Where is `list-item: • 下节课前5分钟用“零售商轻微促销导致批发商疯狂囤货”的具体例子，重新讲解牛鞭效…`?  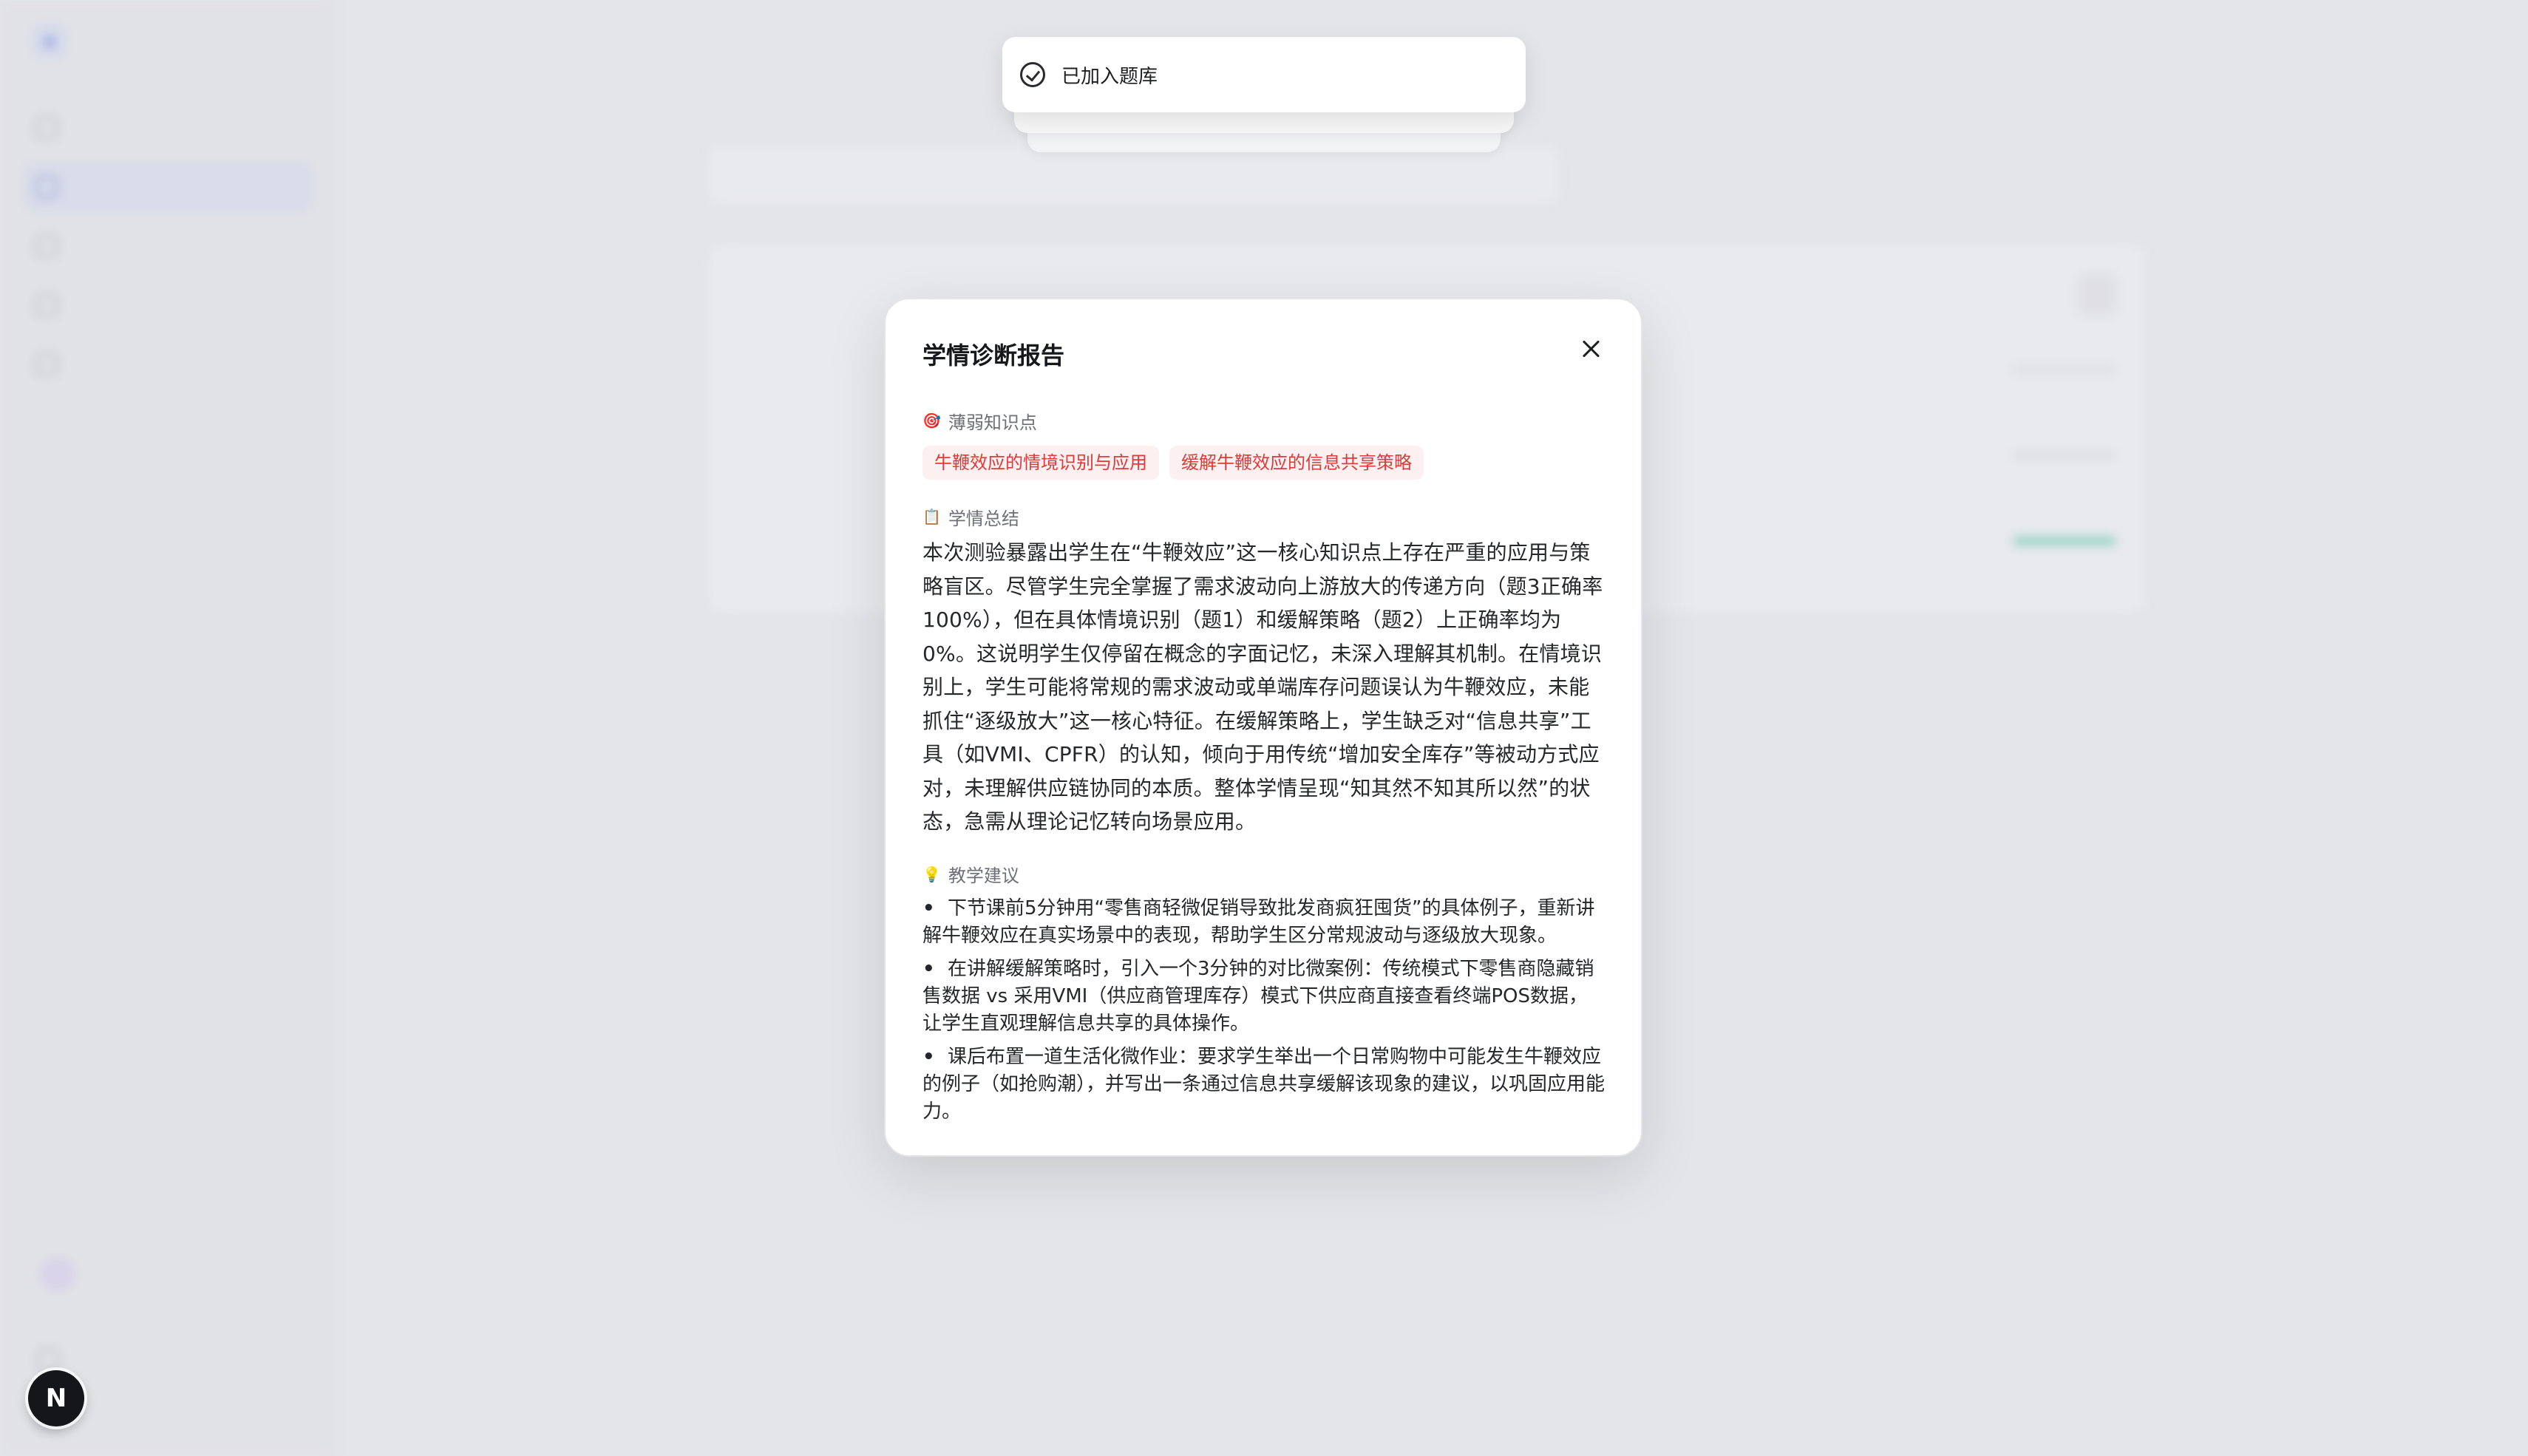 list-item: • 下节课前5分钟用“零售商轻微促销导致批发商疯狂囤货”的具体例子，重新讲解牛鞭效… is located at coordinates (1259, 922).